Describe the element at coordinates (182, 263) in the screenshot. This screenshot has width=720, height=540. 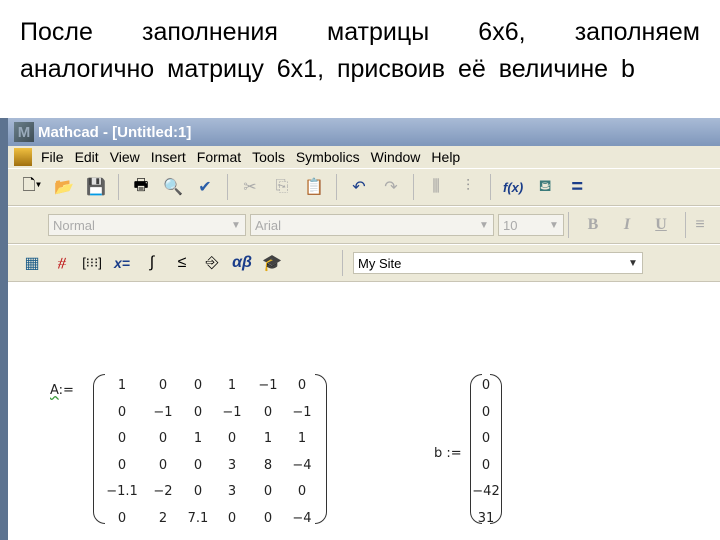
I see `boolean-icon: ≤` at that location.